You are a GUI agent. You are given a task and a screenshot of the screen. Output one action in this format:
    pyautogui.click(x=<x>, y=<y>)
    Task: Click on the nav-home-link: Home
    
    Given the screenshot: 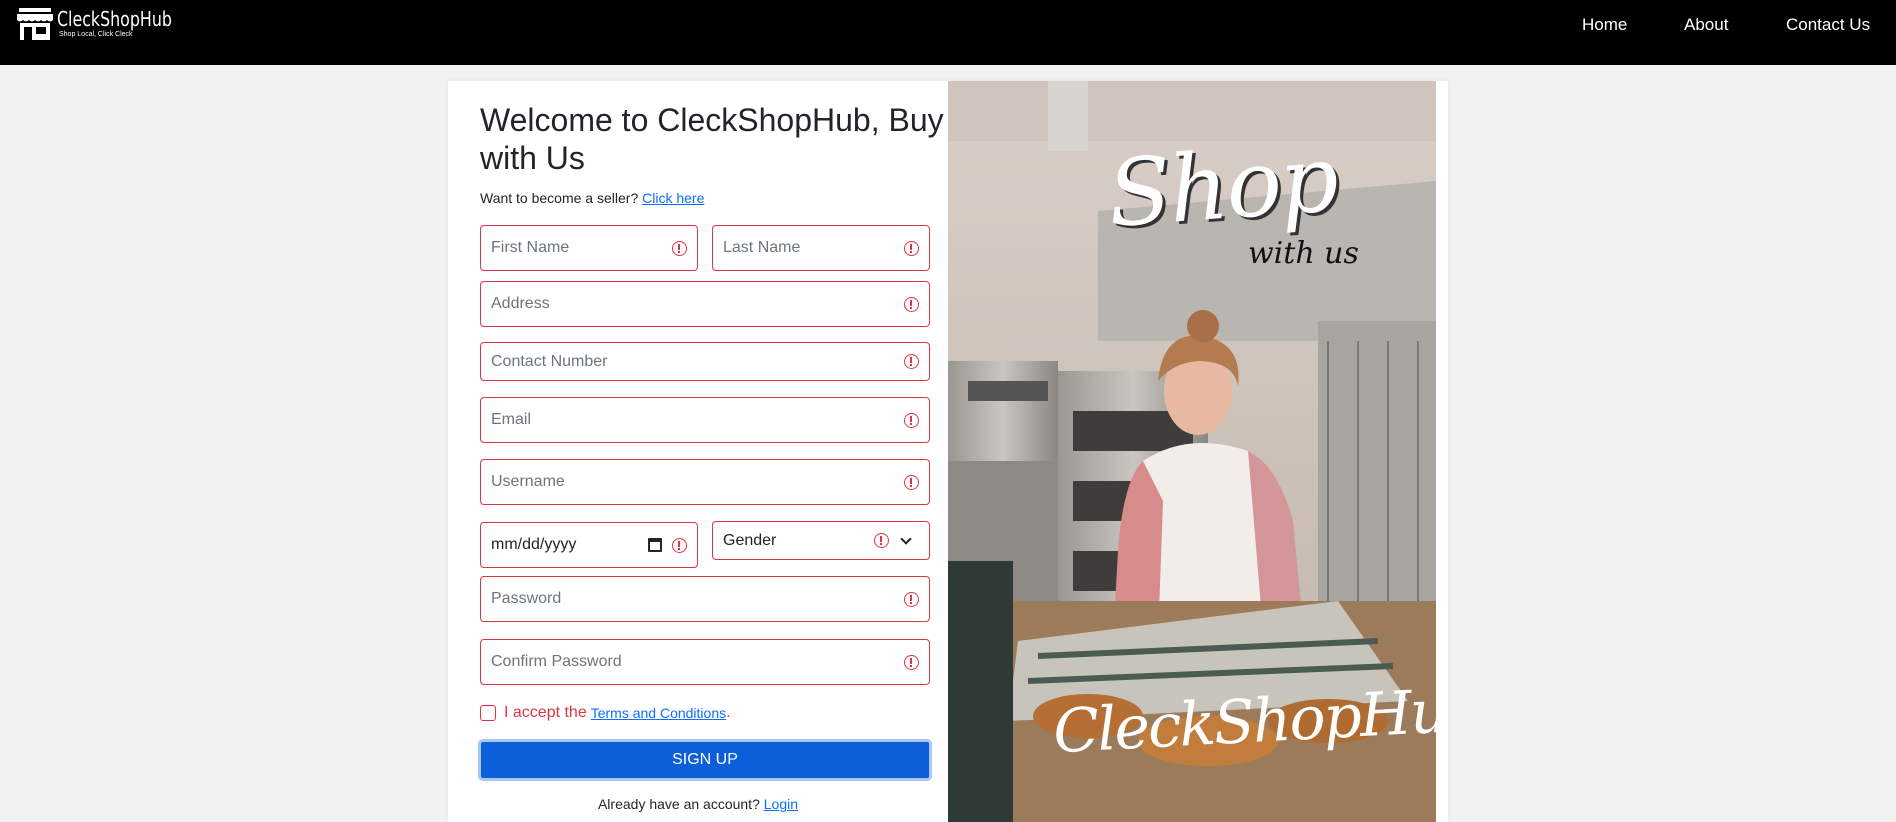 What is the action you would take?
    pyautogui.click(x=1604, y=25)
    